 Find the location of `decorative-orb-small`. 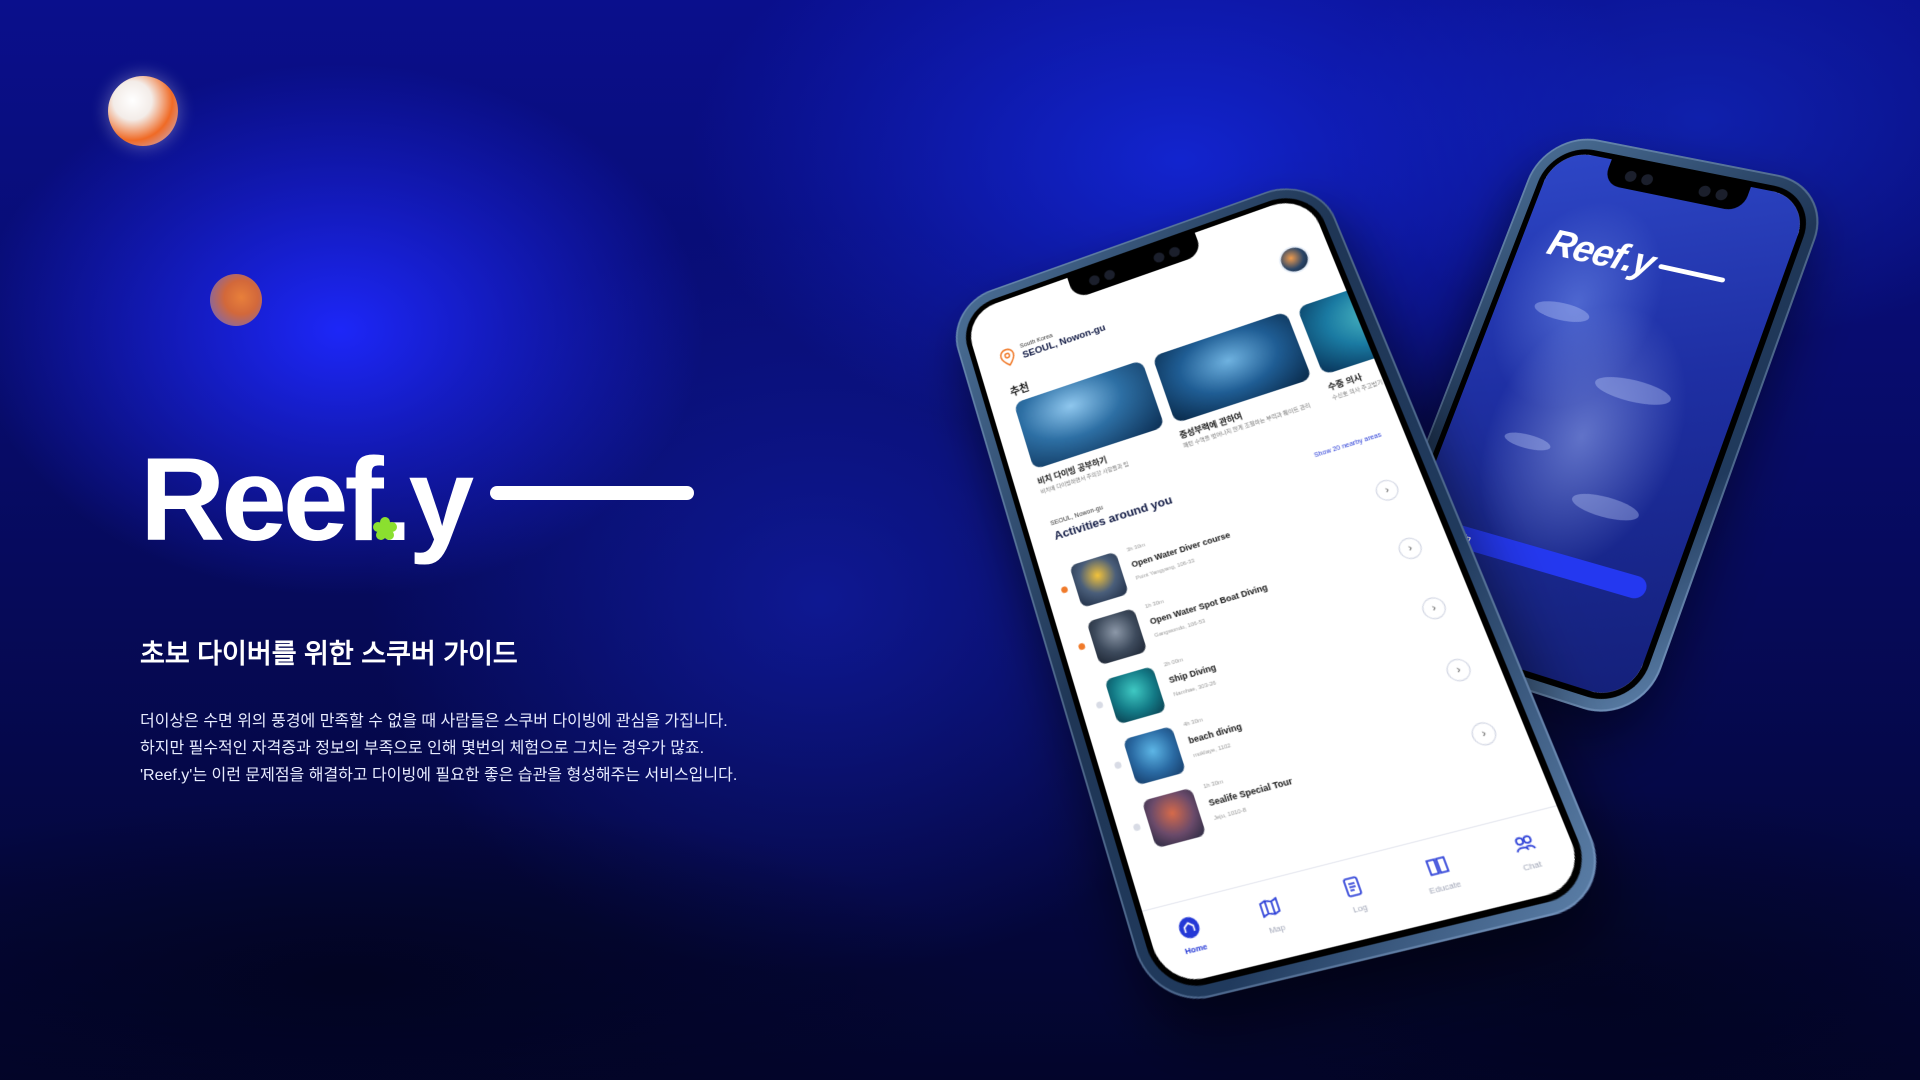

decorative-orb-small is located at coordinates (236, 300).